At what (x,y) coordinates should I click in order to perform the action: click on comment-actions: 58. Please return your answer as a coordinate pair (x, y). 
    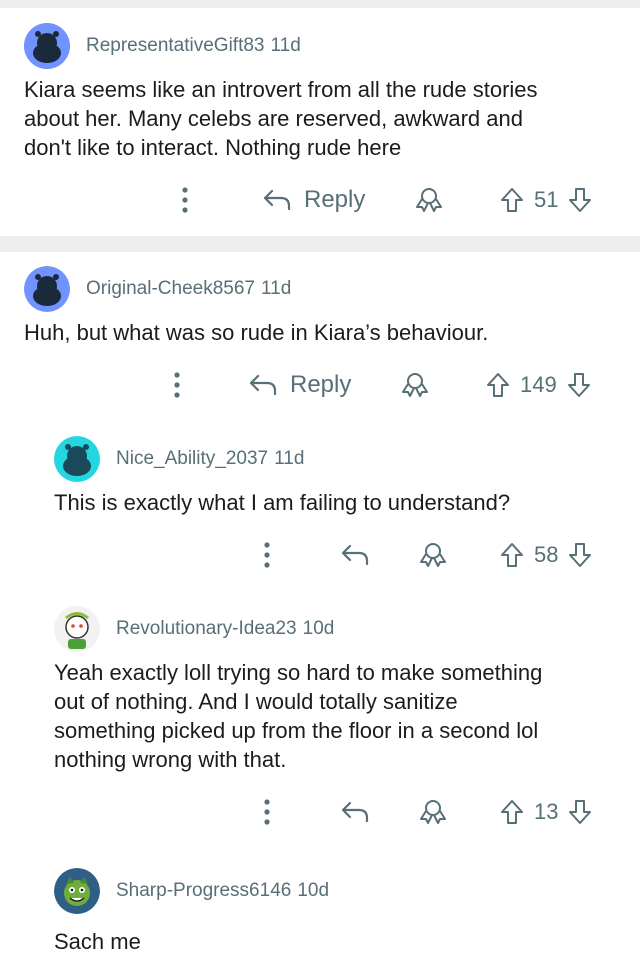
    Looking at the image, I should click on (320, 555).